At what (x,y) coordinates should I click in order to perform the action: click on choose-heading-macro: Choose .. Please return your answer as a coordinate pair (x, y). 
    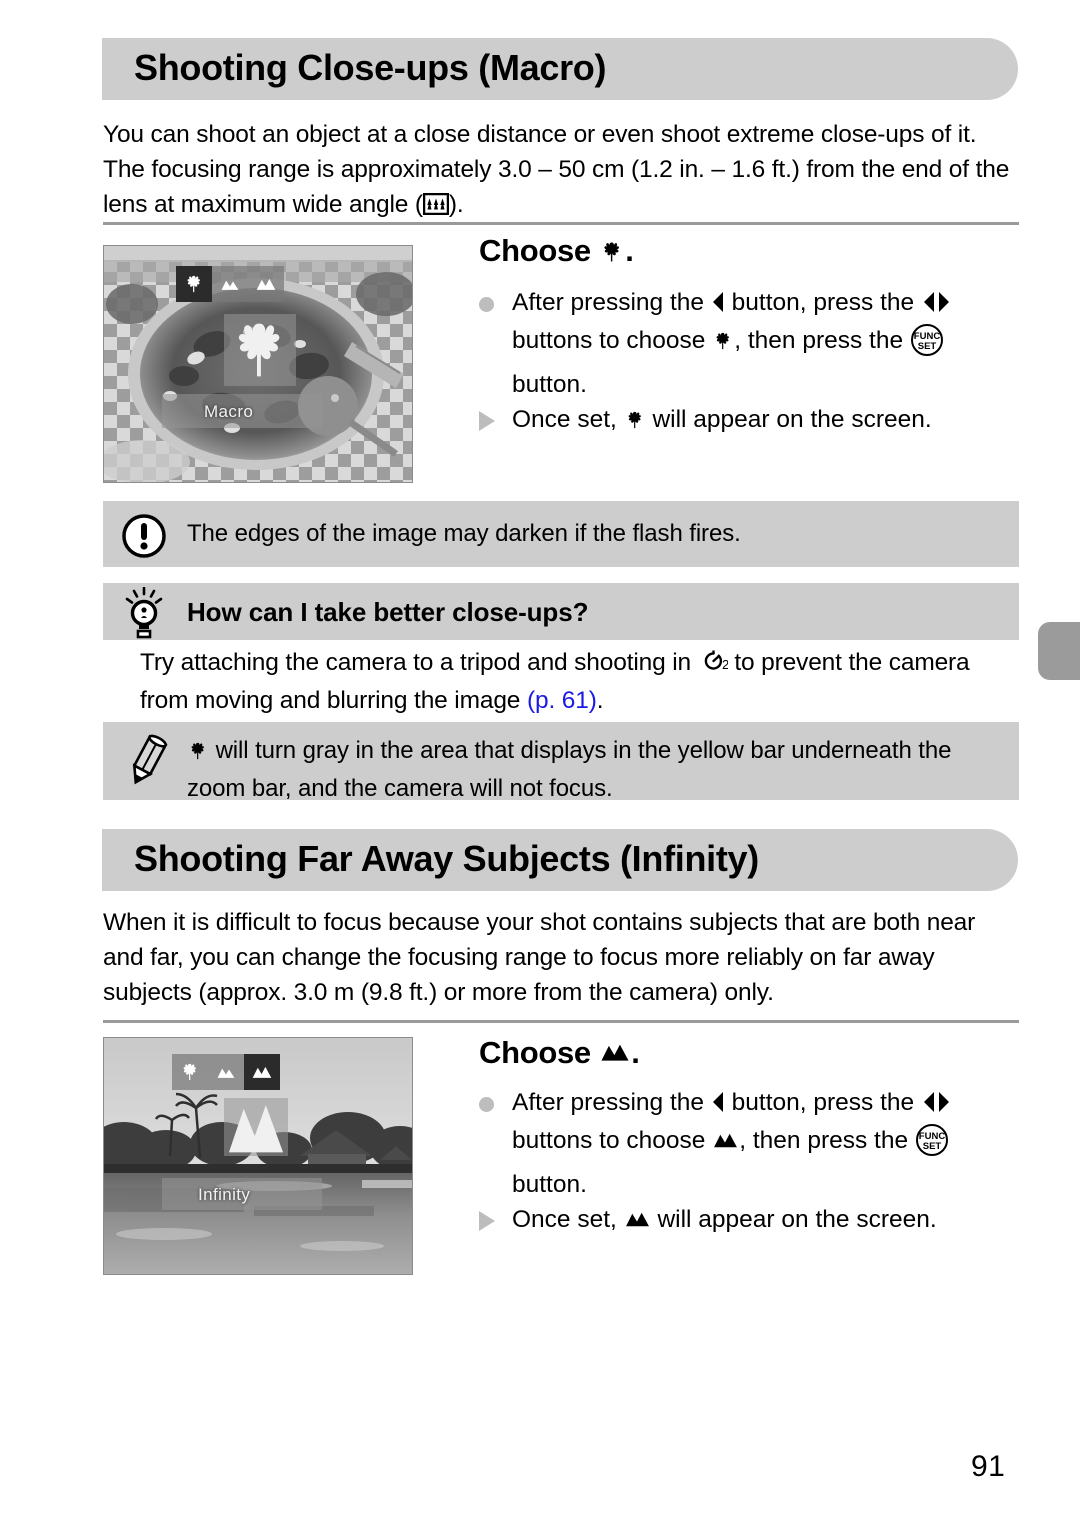
    Looking at the image, I should click on (556, 253).